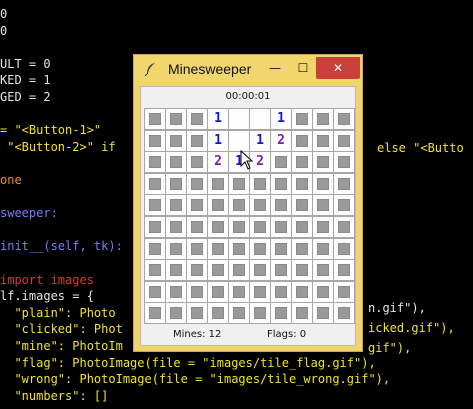 Image resolution: width=473 pixels, height=409 pixels. What do you see at coordinates (338, 68) in the screenshot?
I see `close-button: ✕` at bounding box center [338, 68].